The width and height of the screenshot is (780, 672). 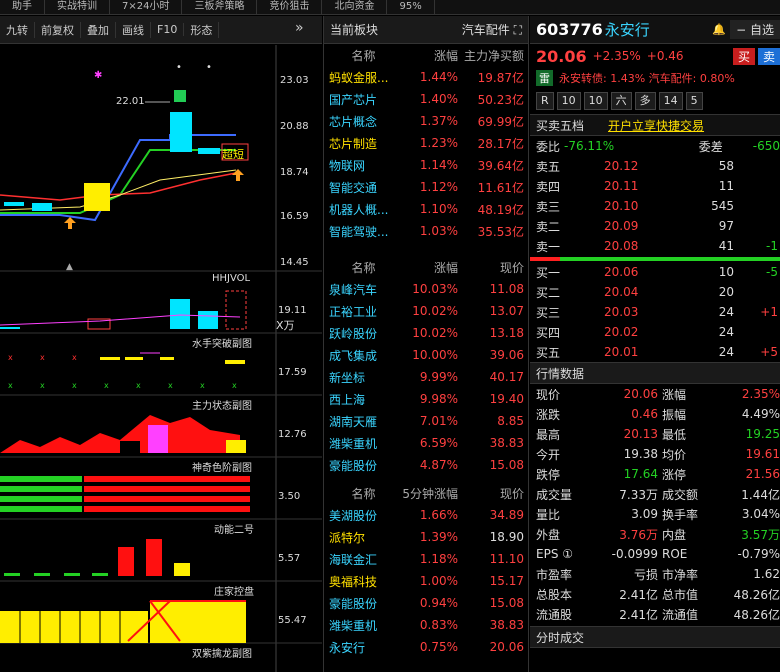 I want to click on sector-row: 正裕工业 10.02% 13.07, so click(x=426, y=311).